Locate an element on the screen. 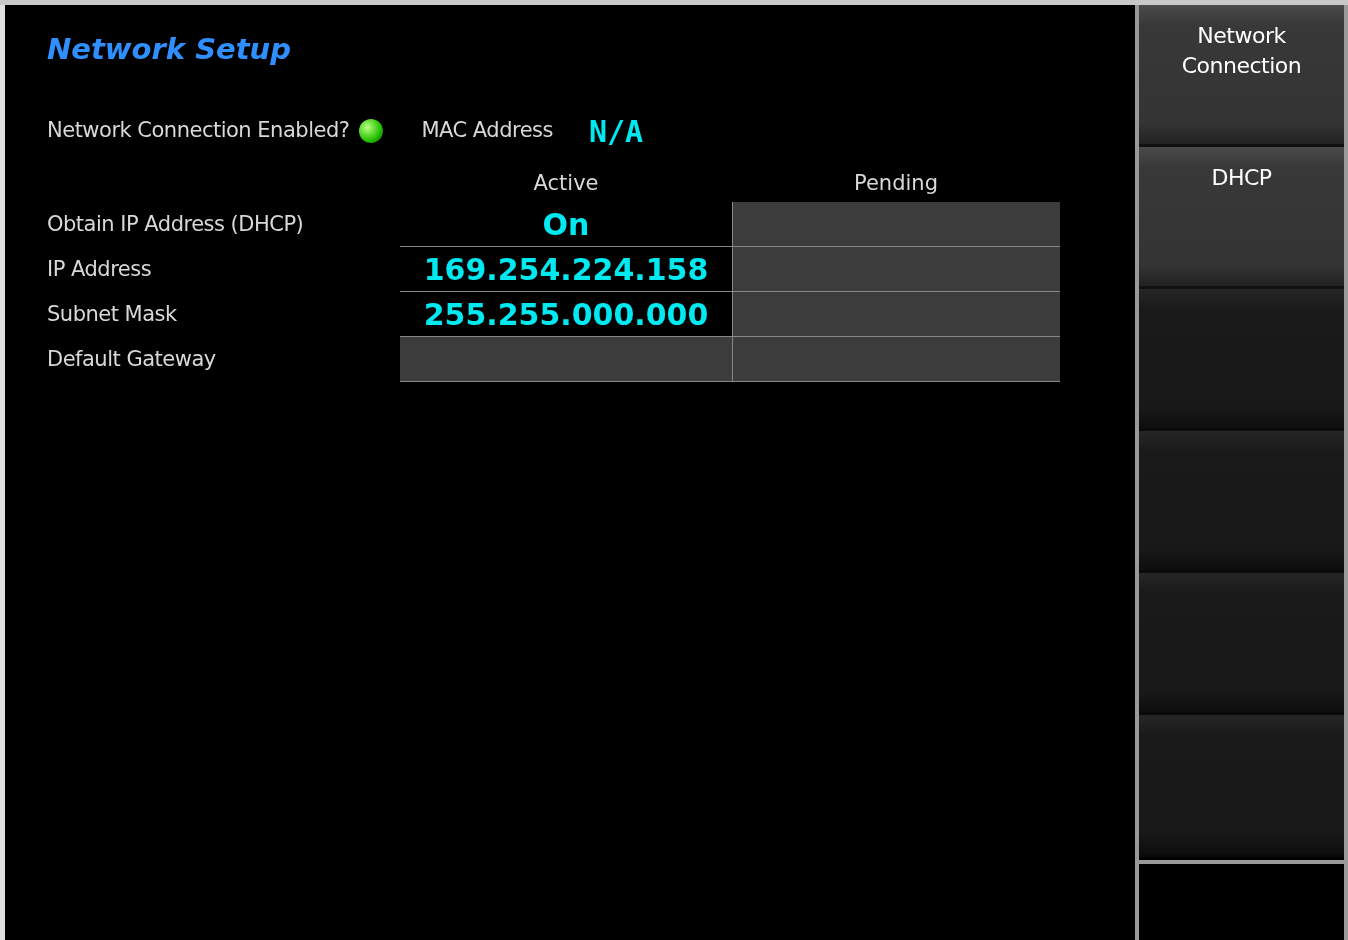  mac-address-value: N/A is located at coordinates (616, 131).